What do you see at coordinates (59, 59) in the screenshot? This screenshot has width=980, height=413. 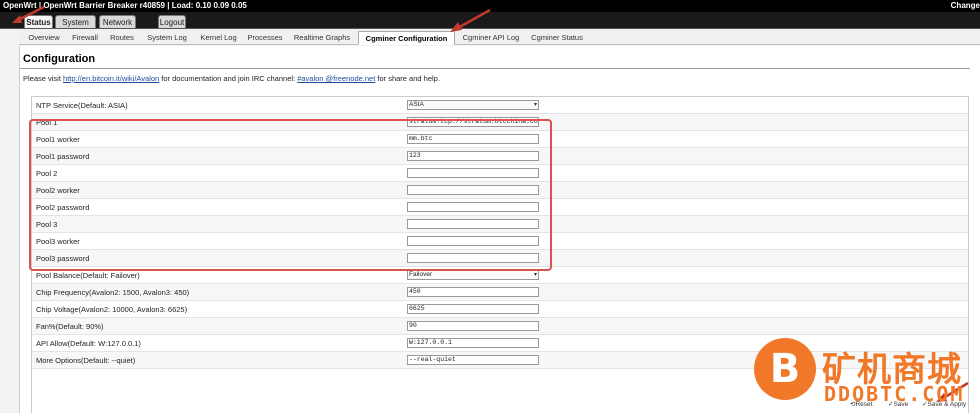 I see `page-title: Configuration` at bounding box center [59, 59].